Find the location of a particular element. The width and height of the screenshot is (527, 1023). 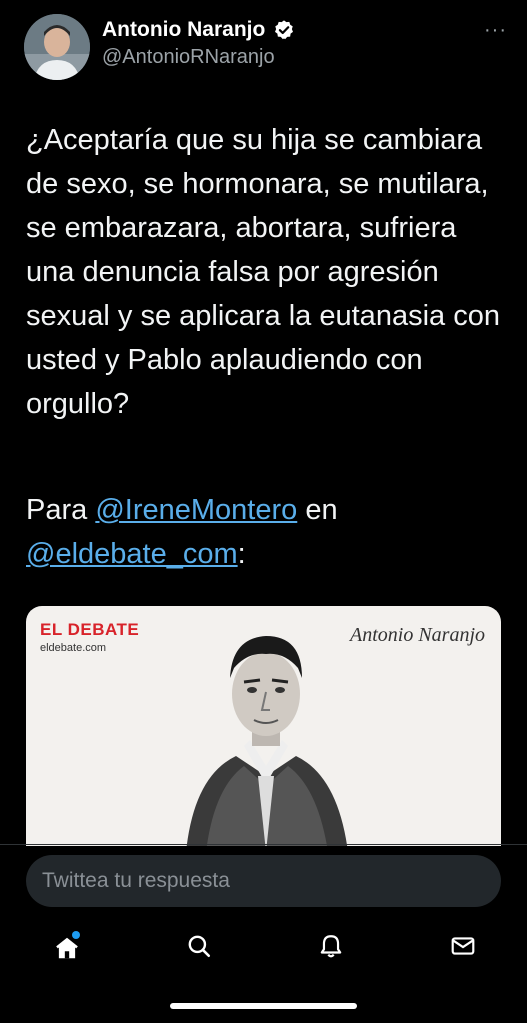

bell-icon is located at coordinates (331, 948).